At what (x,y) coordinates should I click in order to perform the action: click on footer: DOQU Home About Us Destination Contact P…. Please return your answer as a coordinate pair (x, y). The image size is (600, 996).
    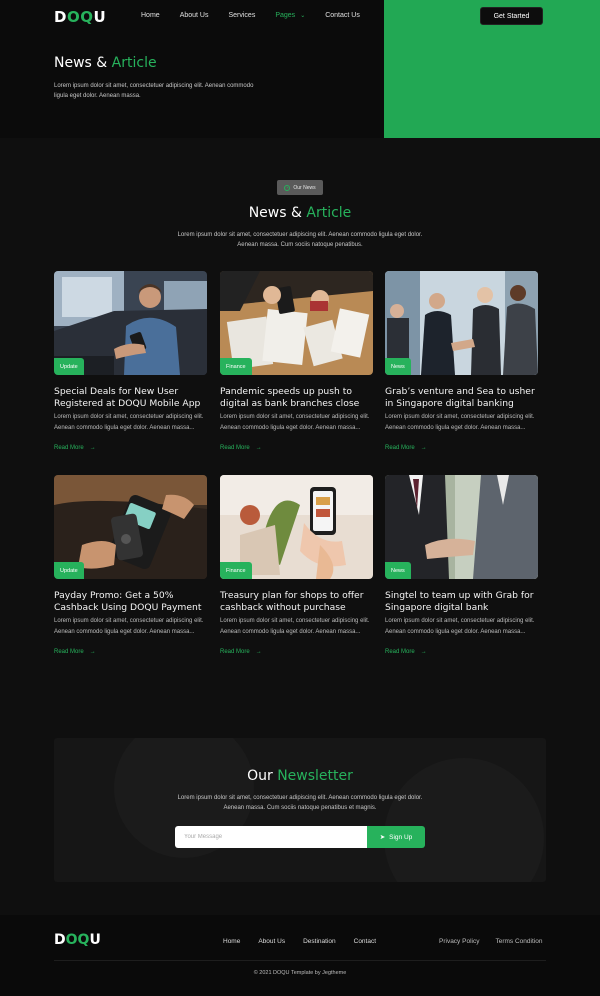
    Looking at the image, I should click on (300, 955).